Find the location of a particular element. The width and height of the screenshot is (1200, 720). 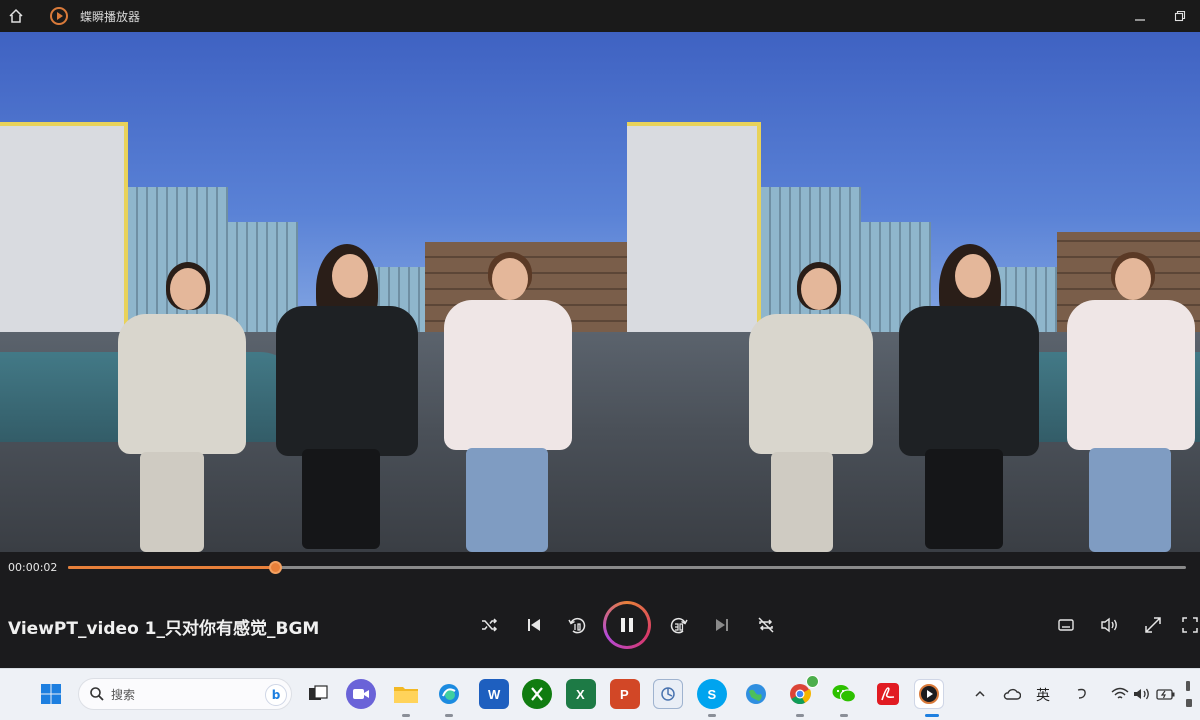

skip-next-icon is located at coordinates (722, 625).